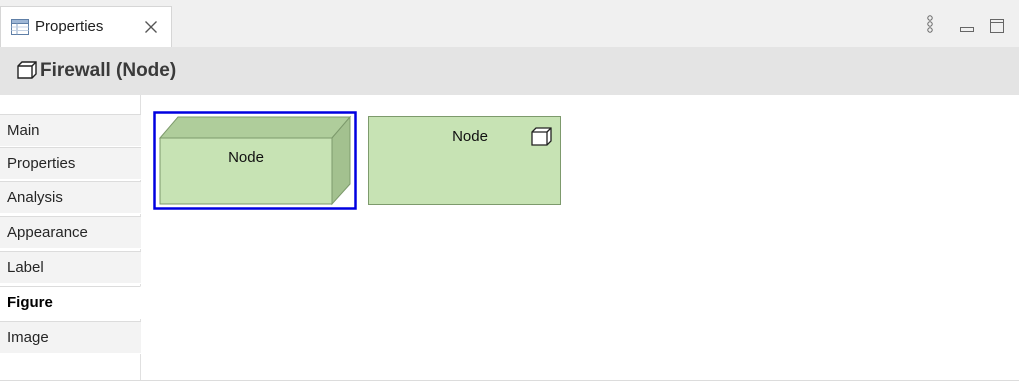 The height and width of the screenshot is (381, 1019). What do you see at coordinates (70, 337) in the screenshot?
I see `sidebar-item-image: Image` at bounding box center [70, 337].